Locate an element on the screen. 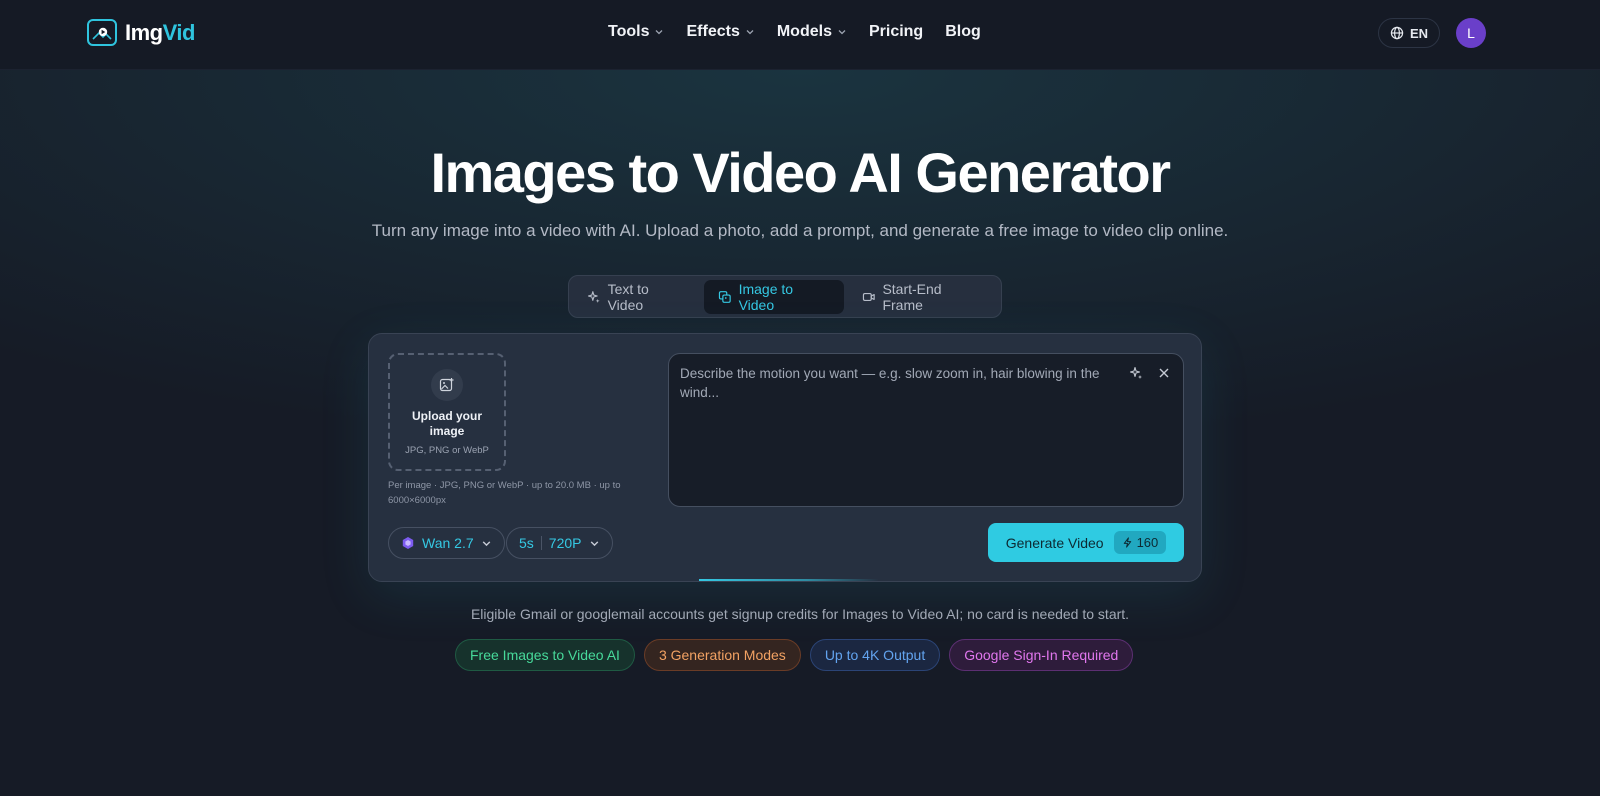  main-menu: Tools Effects Models Pricing Blog is located at coordinates (794, 32).